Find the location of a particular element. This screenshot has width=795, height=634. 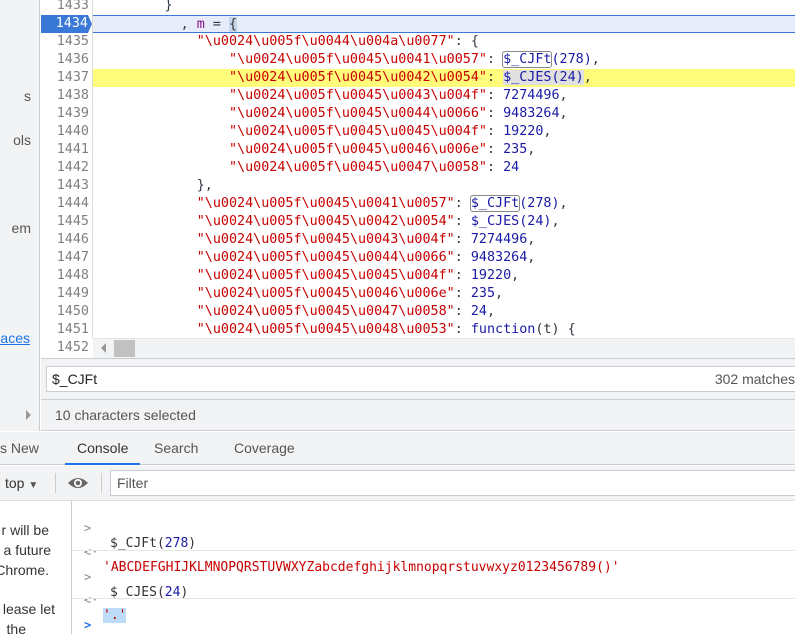

code-token: } is located at coordinates (168, 6).